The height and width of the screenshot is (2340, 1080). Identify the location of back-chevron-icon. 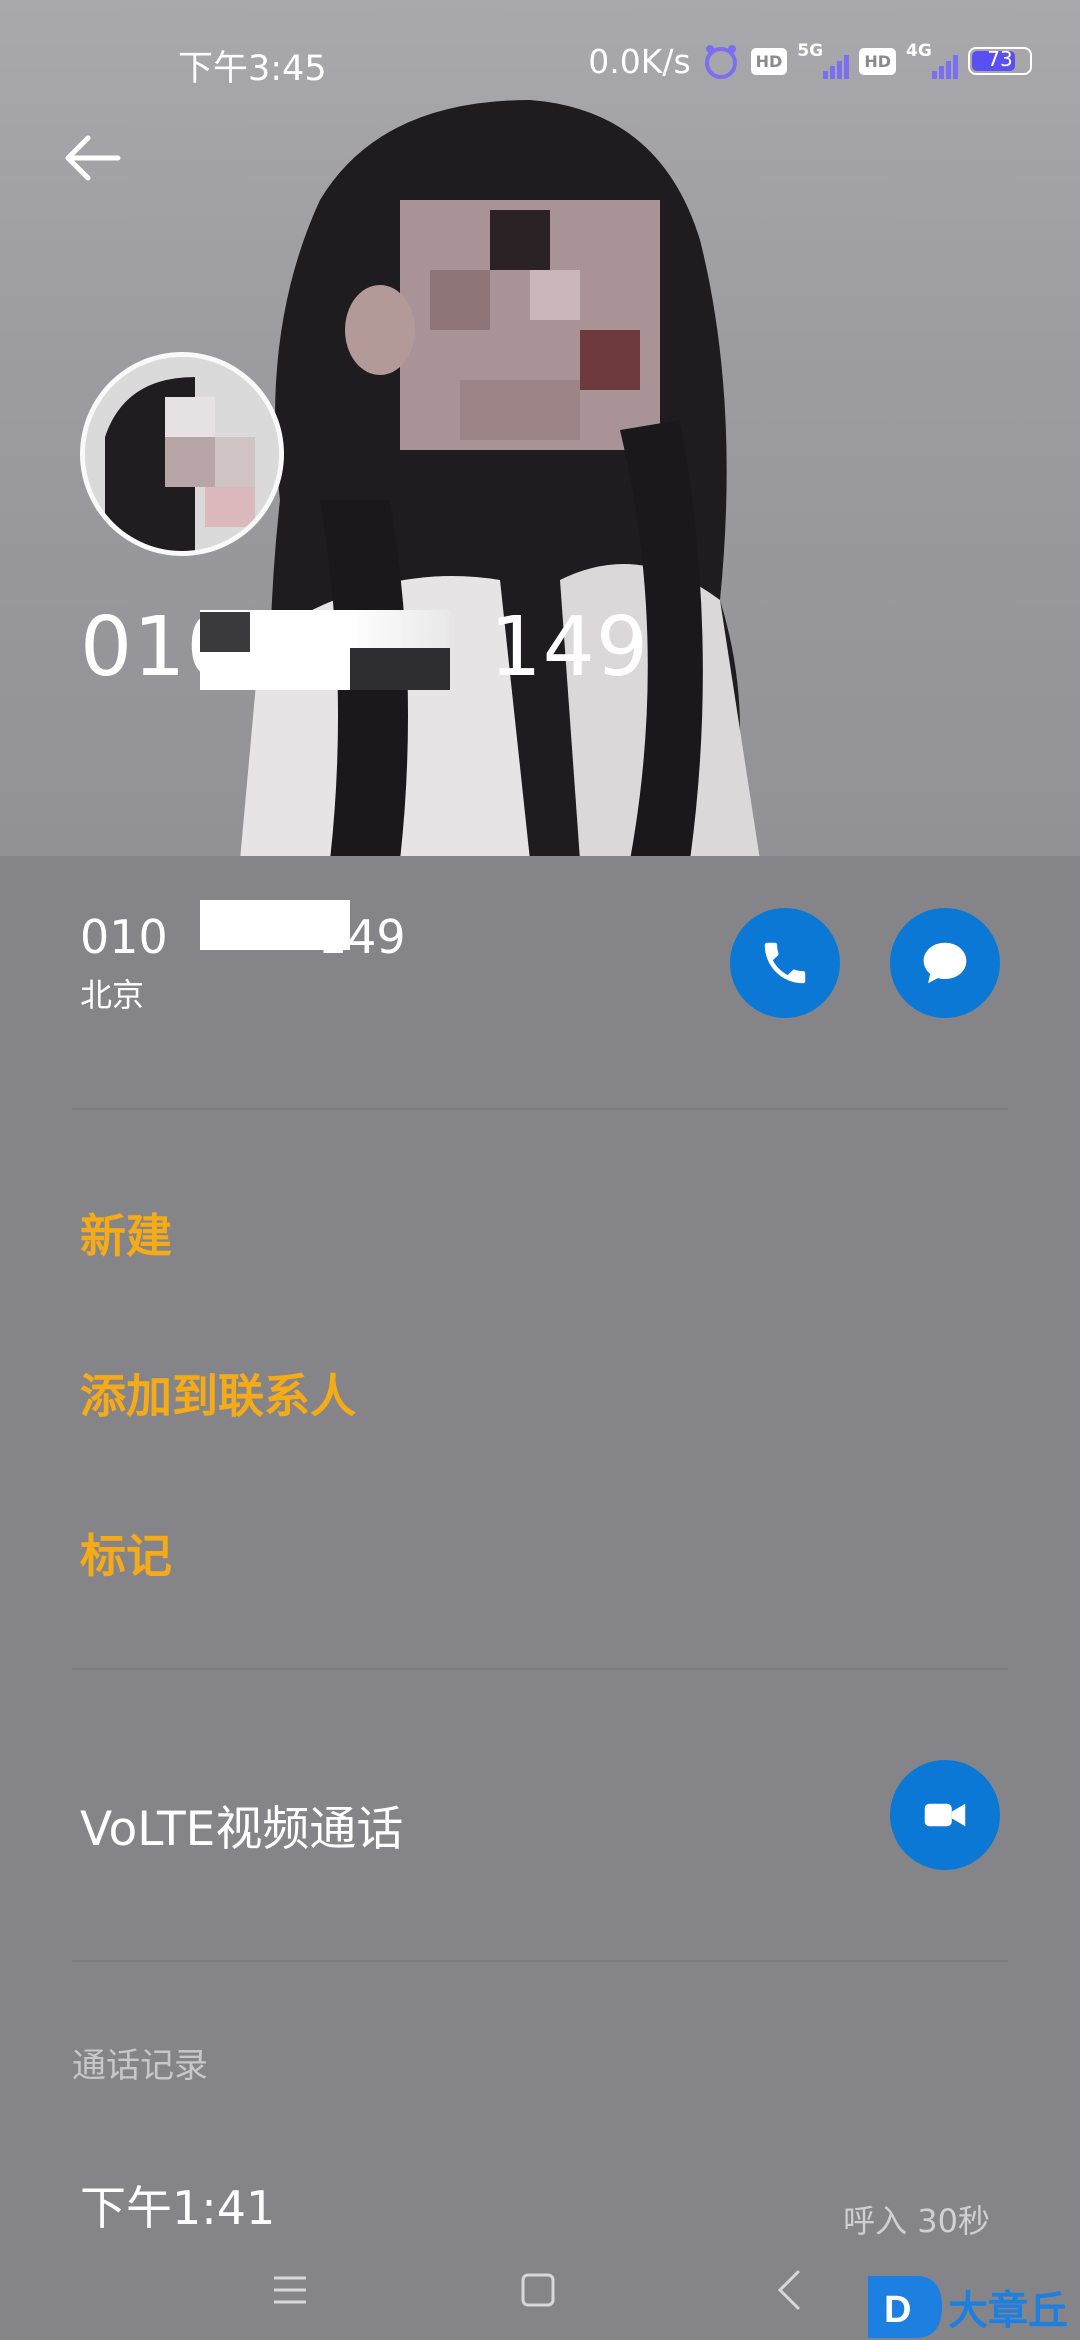
(790, 2290).